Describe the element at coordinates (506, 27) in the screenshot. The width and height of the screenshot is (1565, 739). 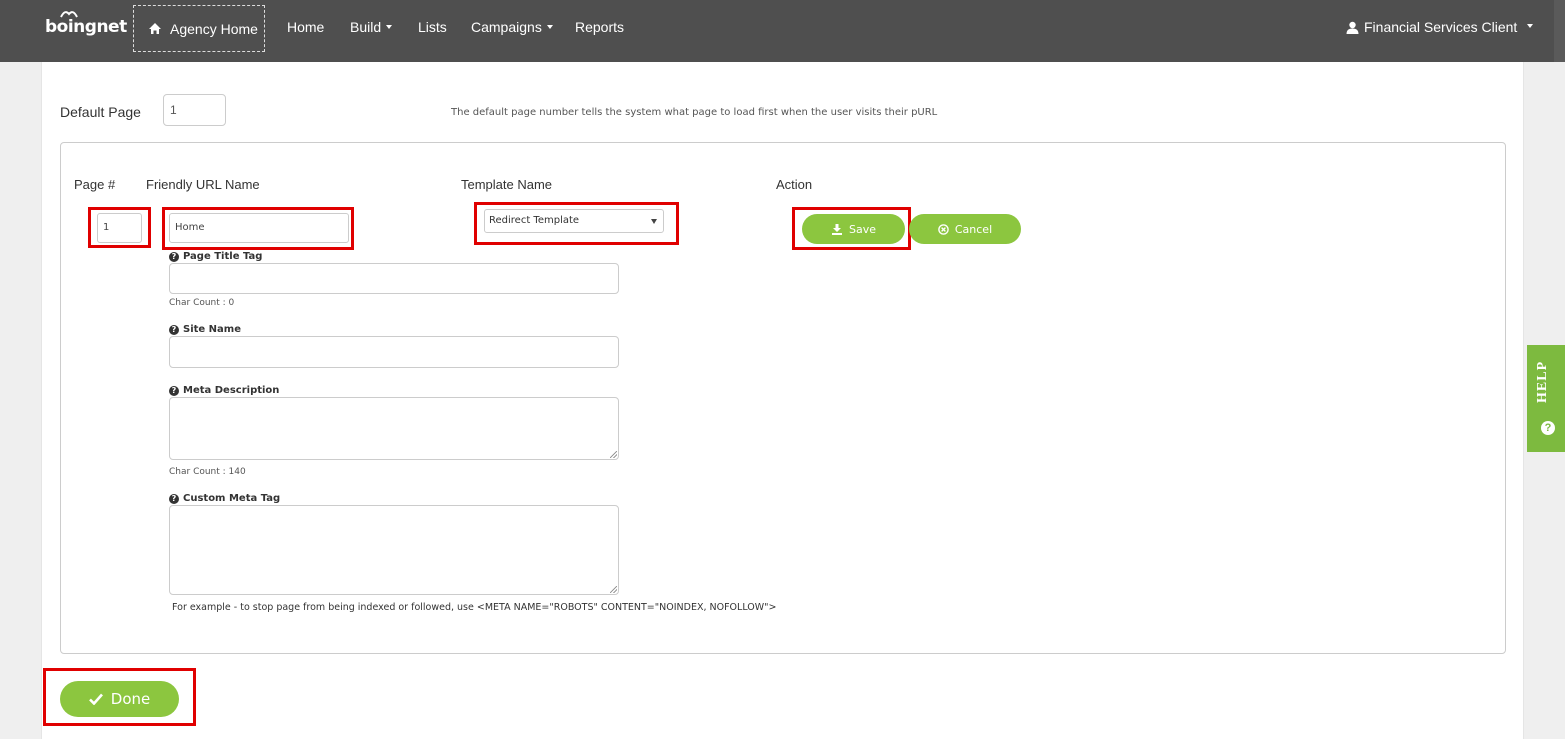
I see `nav-campaigns-label: Campaigns` at that location.